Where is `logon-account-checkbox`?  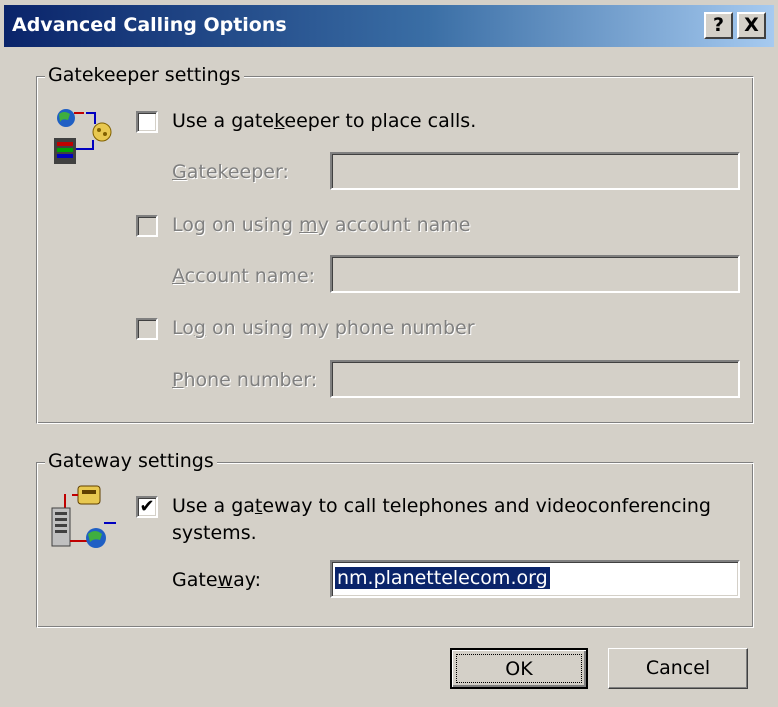
logon-account-checkbox is located at coordinates (147, 226).